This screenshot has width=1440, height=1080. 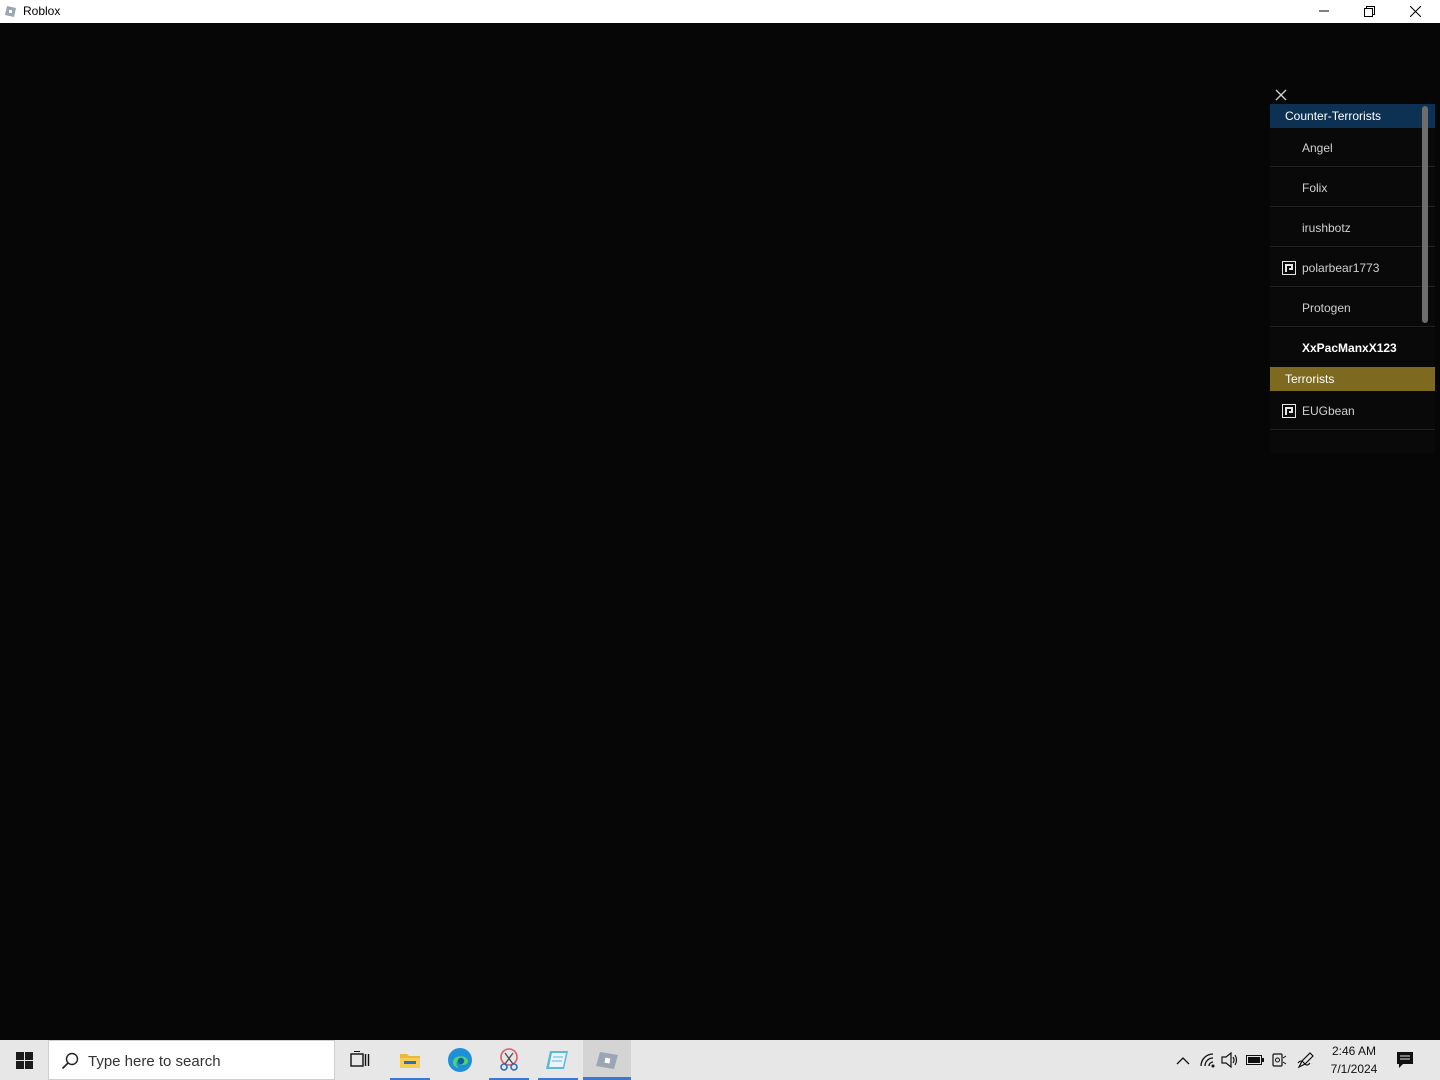 I want to click on roblox-taskbar-button, so click(x=607, y=1060).